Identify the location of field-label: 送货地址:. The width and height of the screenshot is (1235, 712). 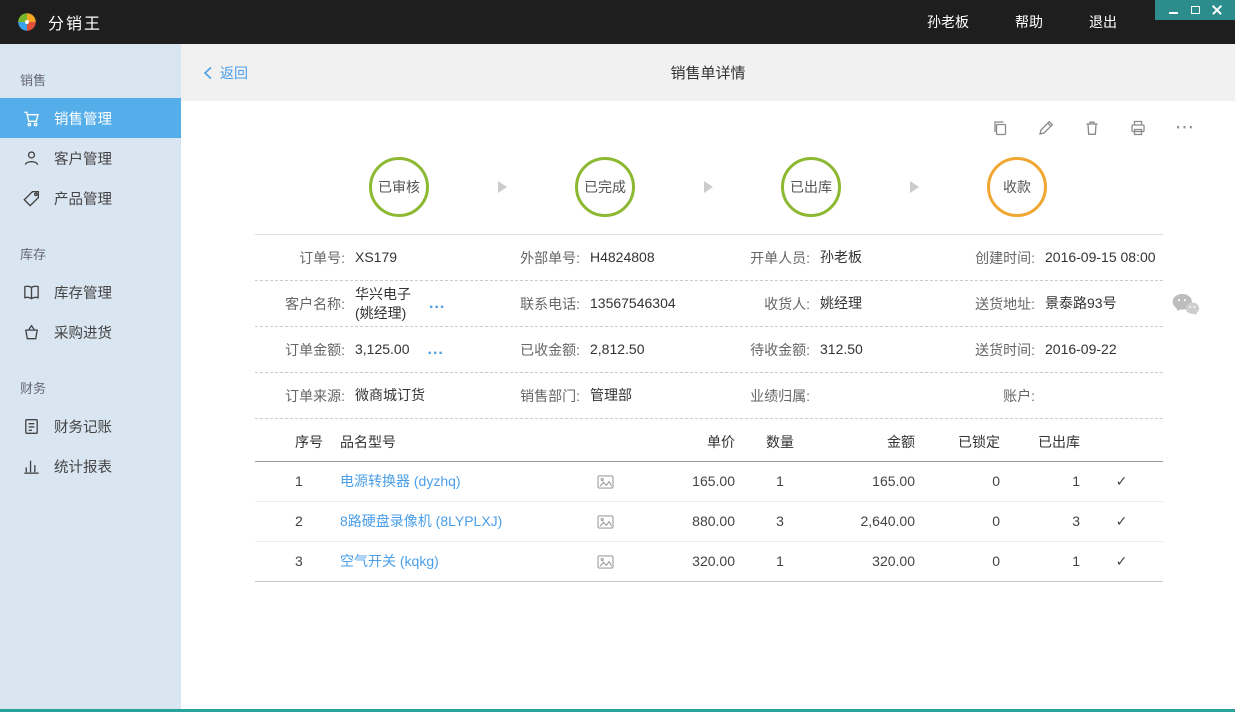
(1005, 303).